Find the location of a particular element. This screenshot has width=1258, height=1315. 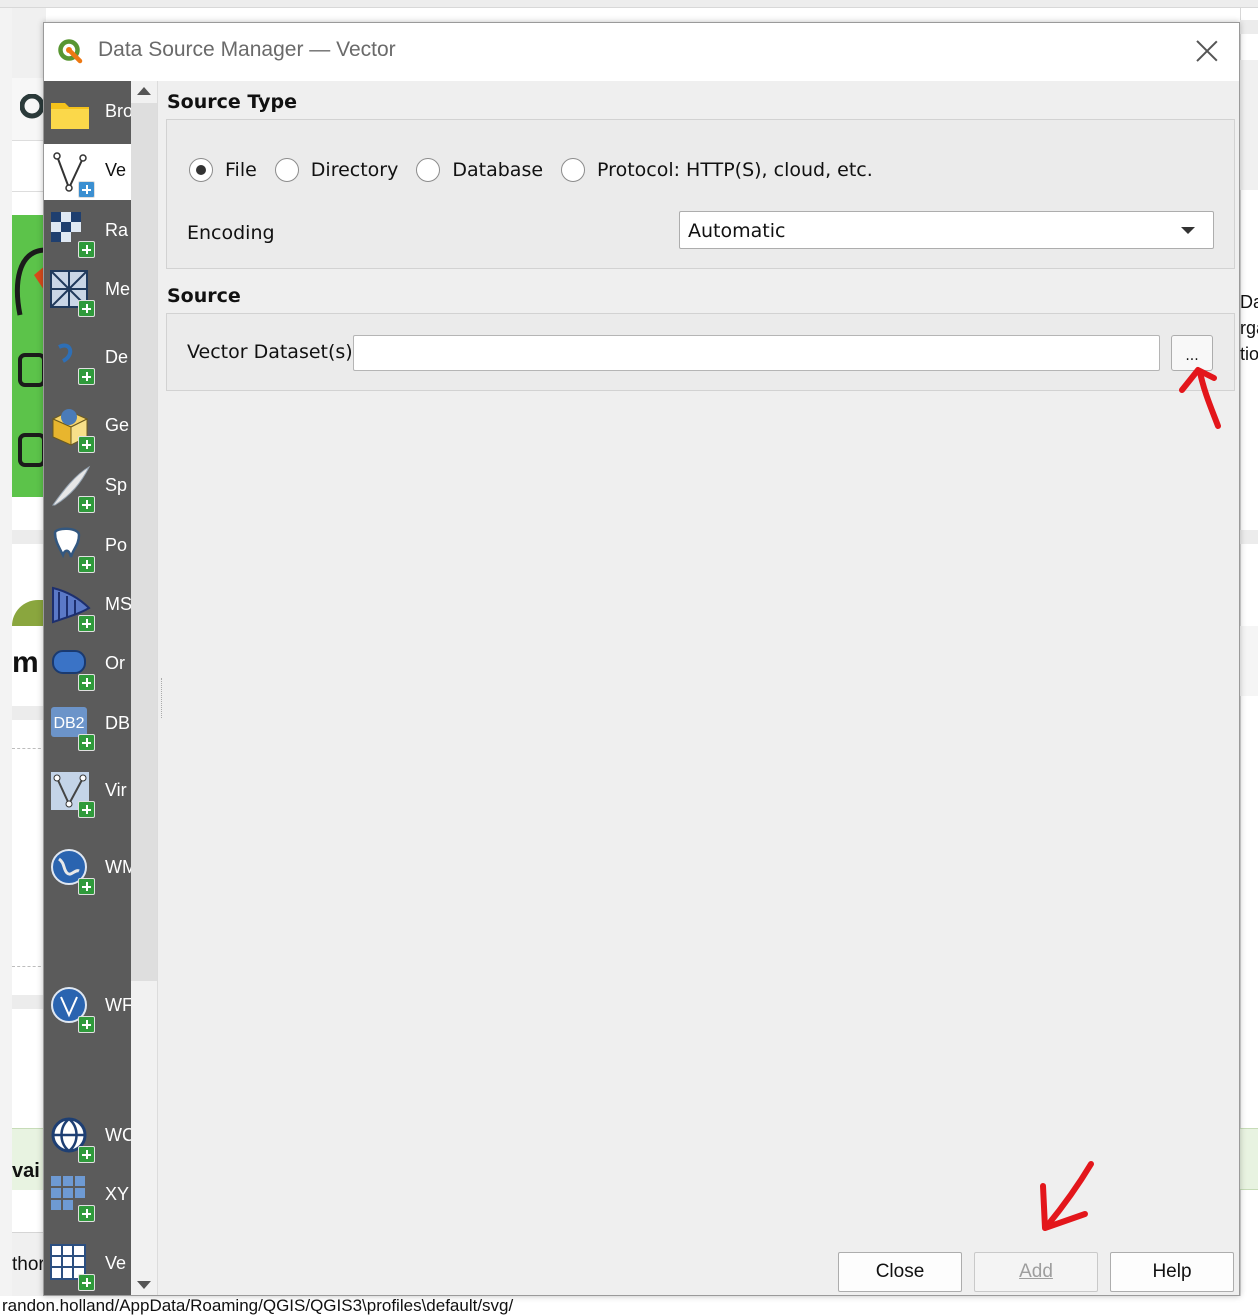

virtual-layer-icon is located at coordinates (72, 794).